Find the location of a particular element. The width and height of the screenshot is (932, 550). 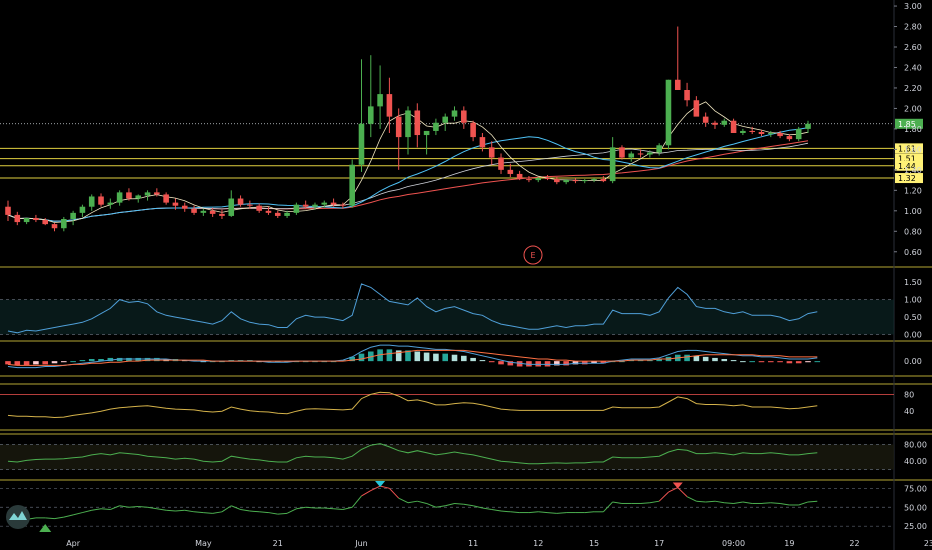

ma-grey-line is located at coordinates (408, 182).